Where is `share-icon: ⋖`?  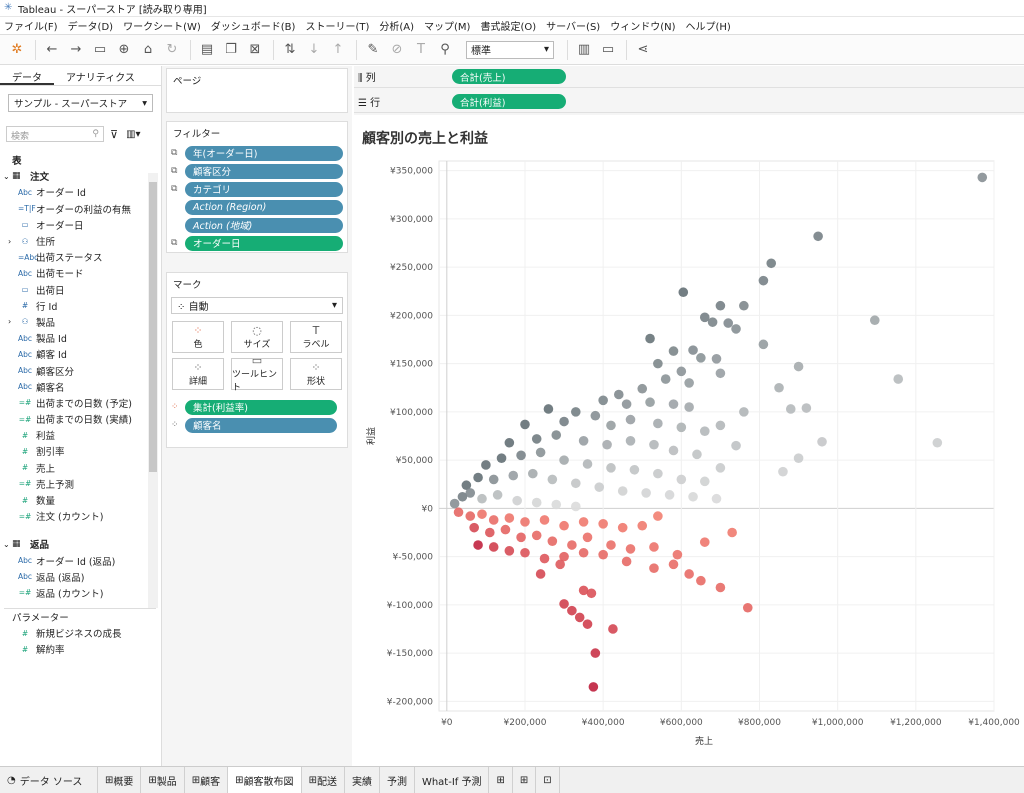
share-icon: ⋖ is located at coordinates (643, 50).